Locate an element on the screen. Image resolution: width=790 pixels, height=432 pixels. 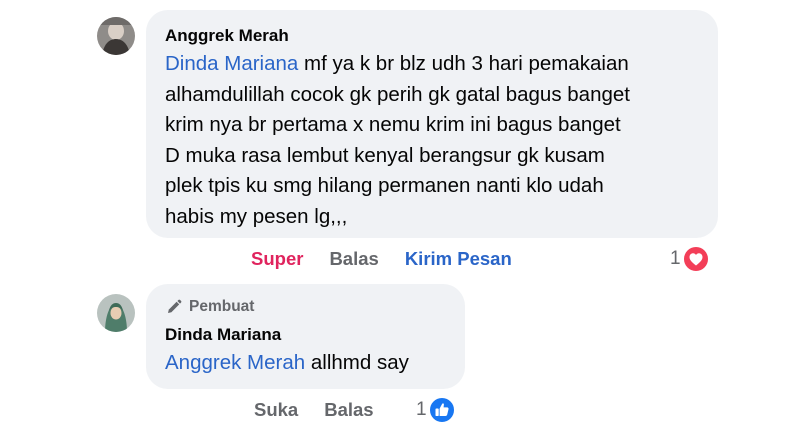
comment-line: mf ya k br blz udh 3 hari pemakaian is located at coordinates (466, 63).